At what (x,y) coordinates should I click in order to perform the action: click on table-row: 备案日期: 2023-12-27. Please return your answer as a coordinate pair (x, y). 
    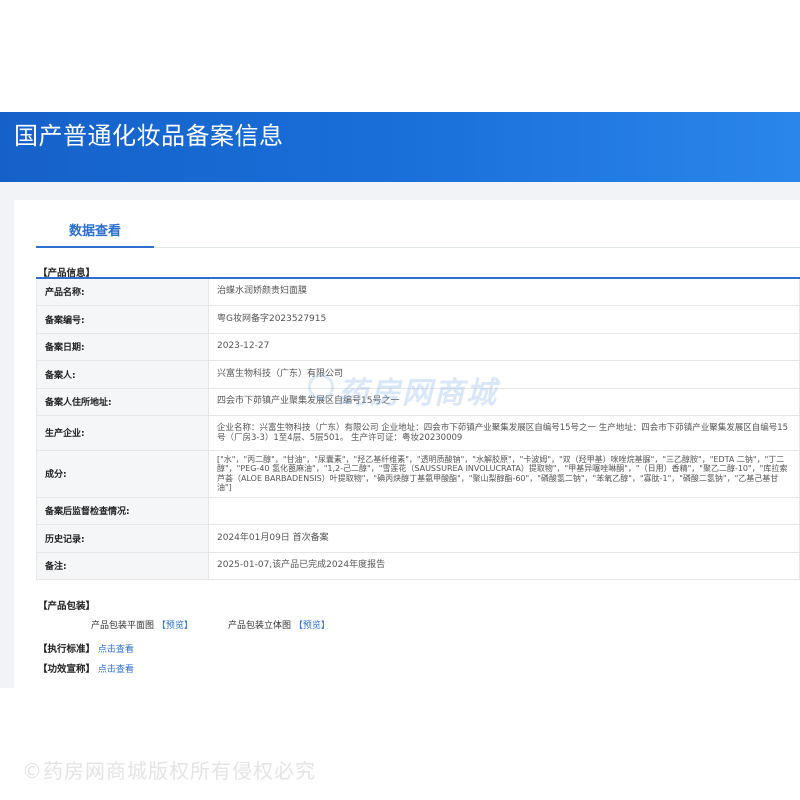
    Looking at the image, I should click on (418, 346).